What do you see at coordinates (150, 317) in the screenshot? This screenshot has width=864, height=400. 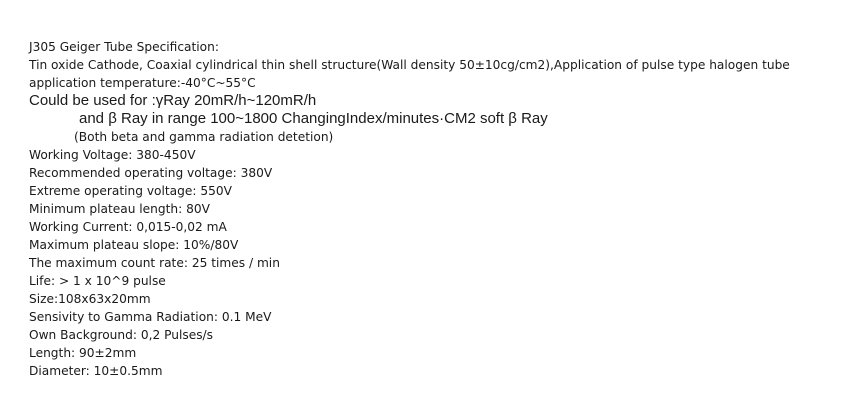 I see `spec-gamma-sensitivity: Sensivity to Gamma Radiation: 0.1 MeV` at bounding box center [150, 317].